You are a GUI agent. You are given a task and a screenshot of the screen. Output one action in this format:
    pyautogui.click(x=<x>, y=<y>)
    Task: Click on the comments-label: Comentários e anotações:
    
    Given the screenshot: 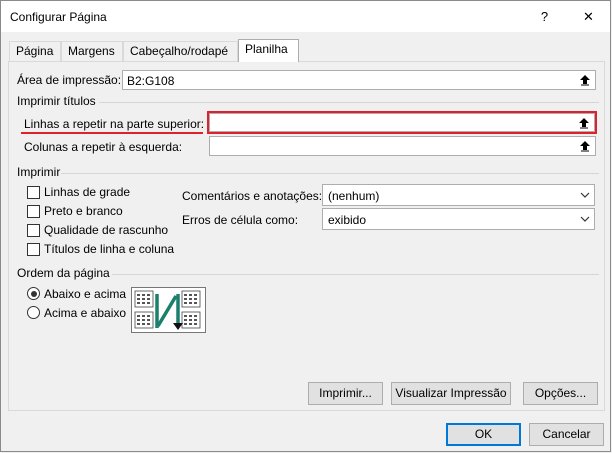 What is the action you would take?
    pyautogui.click(x=252, y=196)
    